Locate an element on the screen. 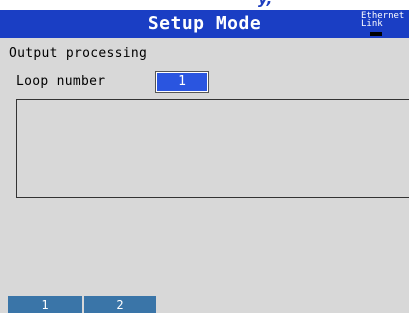 The image size is (409, 313). loop-number-field: 1 is located at coordinates (182, 82).